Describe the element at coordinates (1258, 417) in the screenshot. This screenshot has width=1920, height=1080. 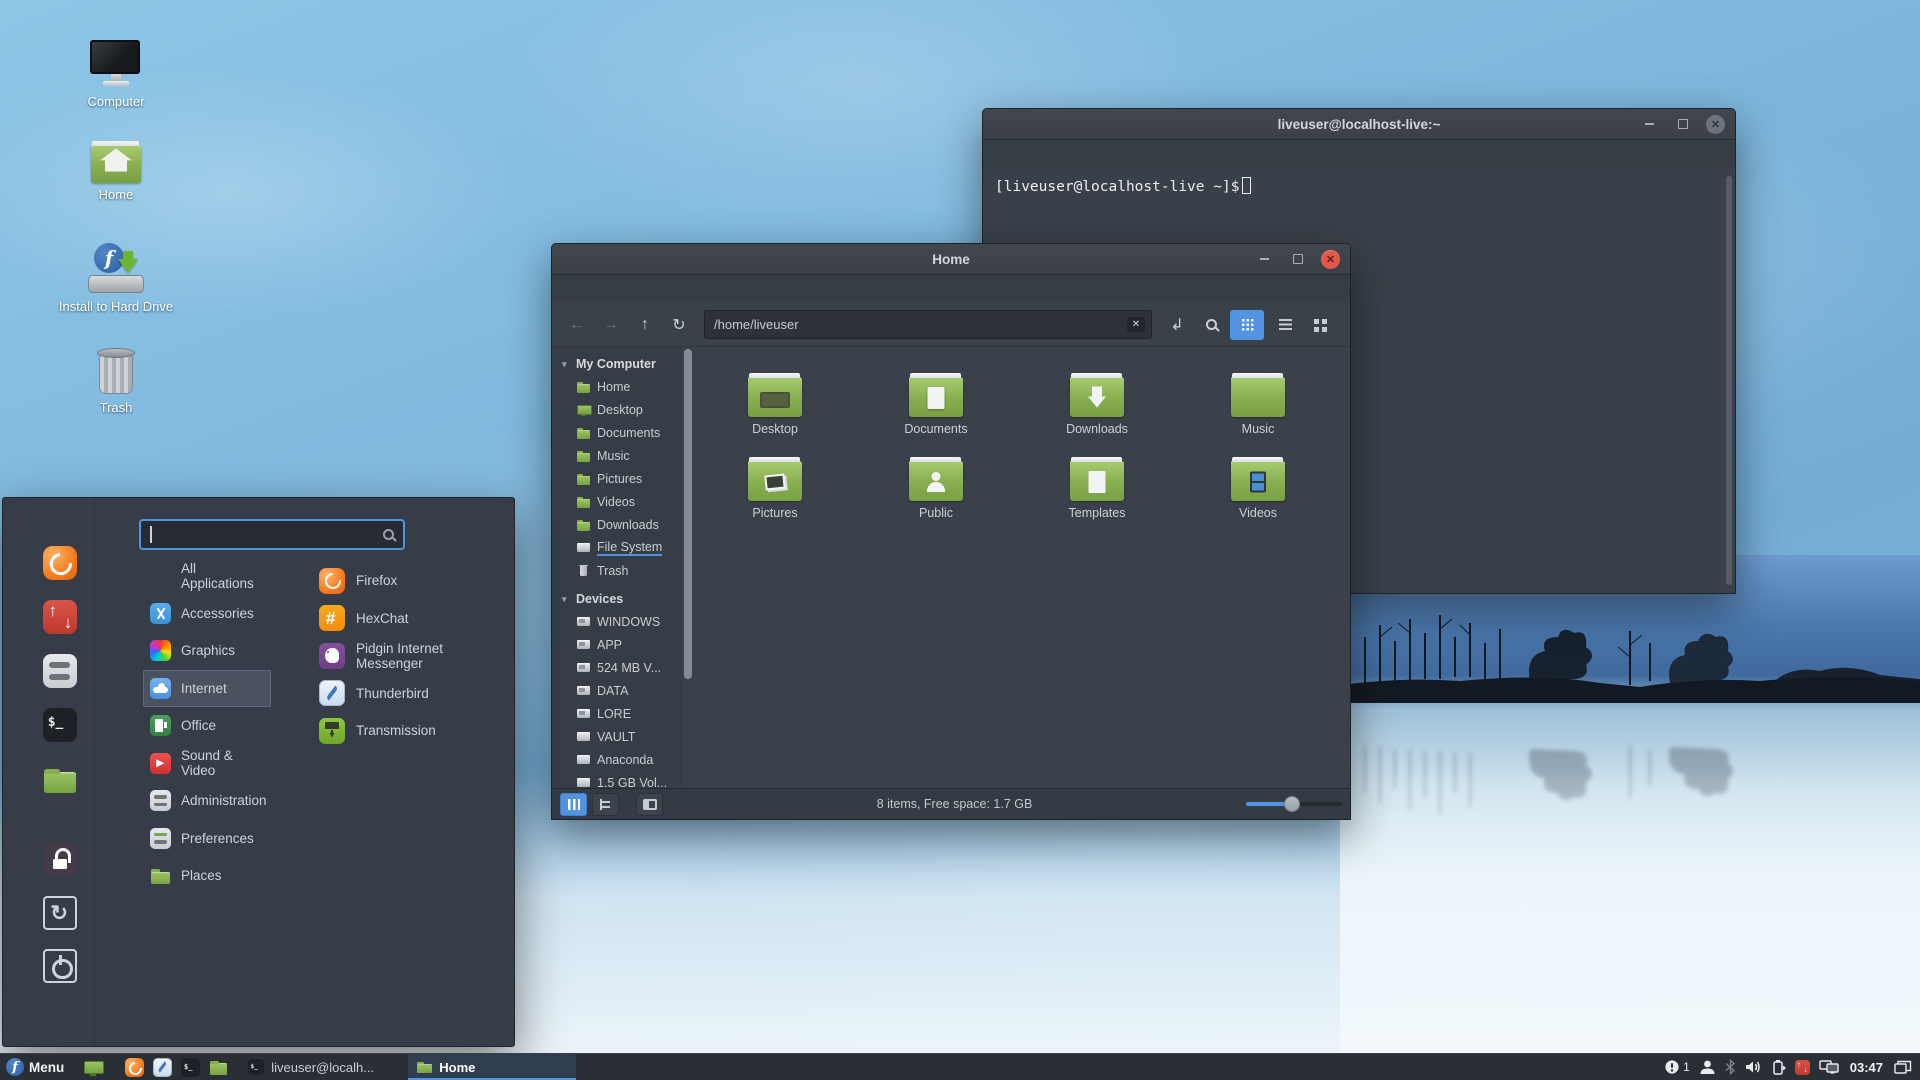
I see `folder-item: Music` at that location.